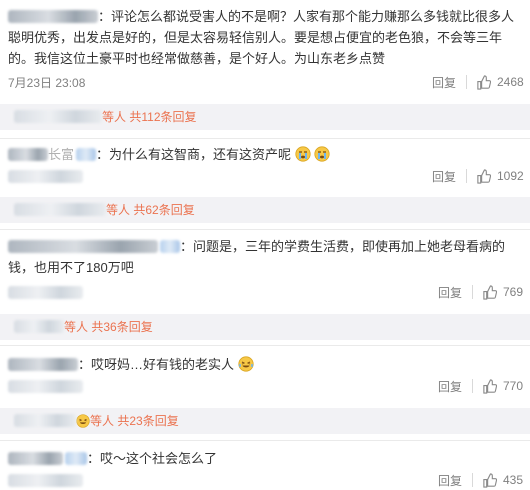 This screenshot has width=530, height=490. I want to click on comment-5-meta: 回复 435, so click(265, 480).